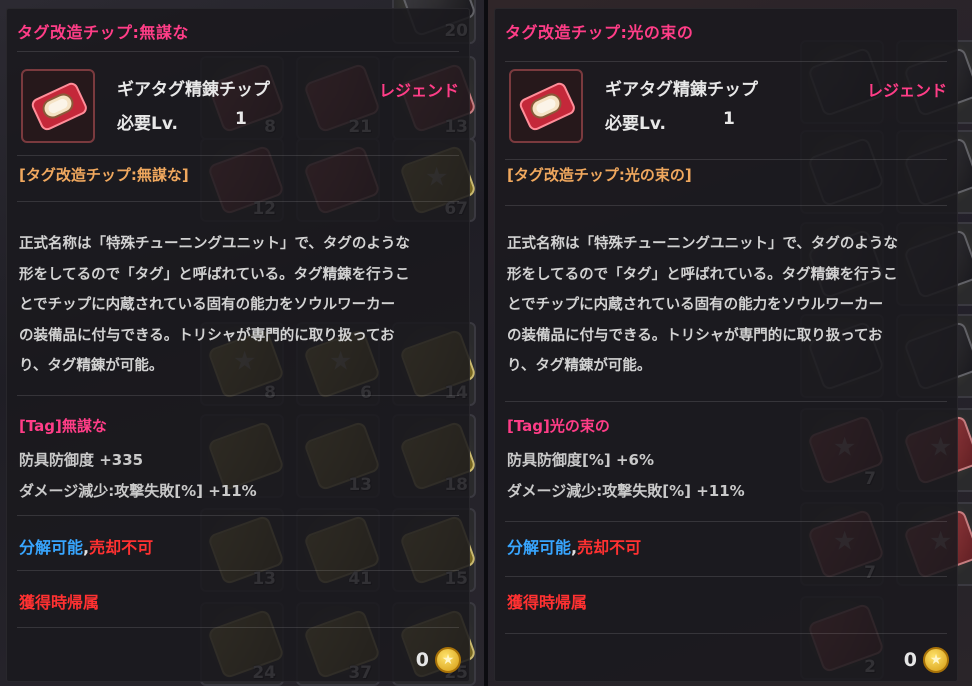  What do you see at coordinates (104, 175) in the screenshot?
I see `item-subtitle: [タグ改造チップ:無謀な]` at bounding box center [104, 175].